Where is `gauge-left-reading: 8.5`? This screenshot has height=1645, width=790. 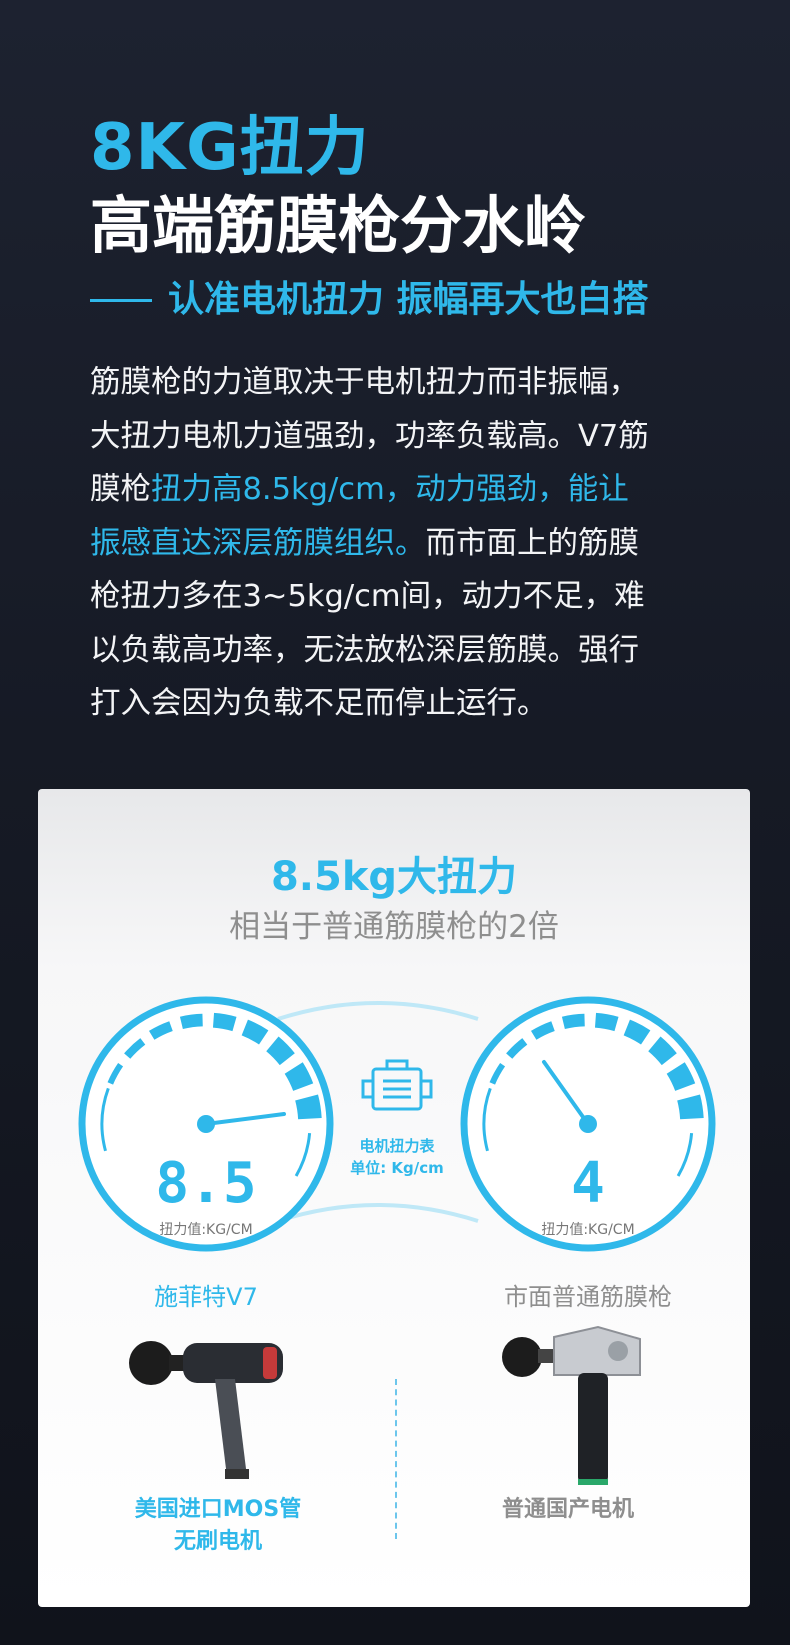
gauge-left-reading: 8.5 is located at coordinates (205, 1183).